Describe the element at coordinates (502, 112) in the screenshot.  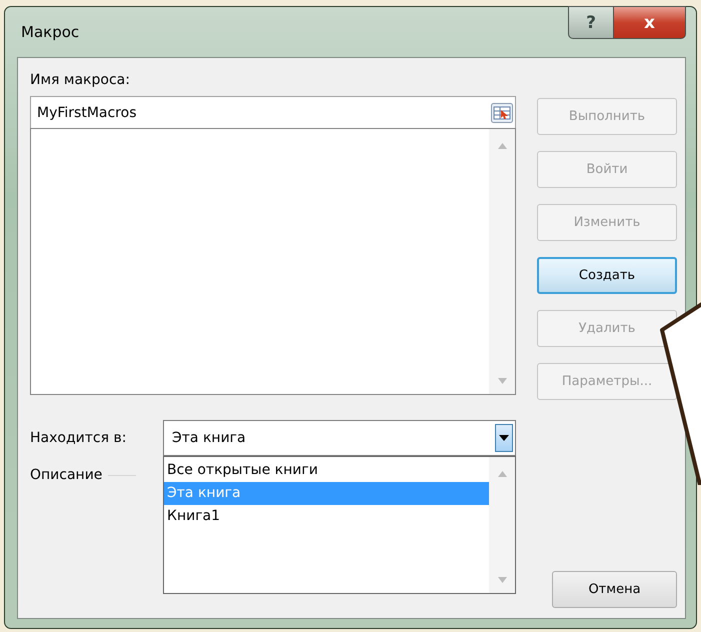
I see `range-picker-icon` at that location.